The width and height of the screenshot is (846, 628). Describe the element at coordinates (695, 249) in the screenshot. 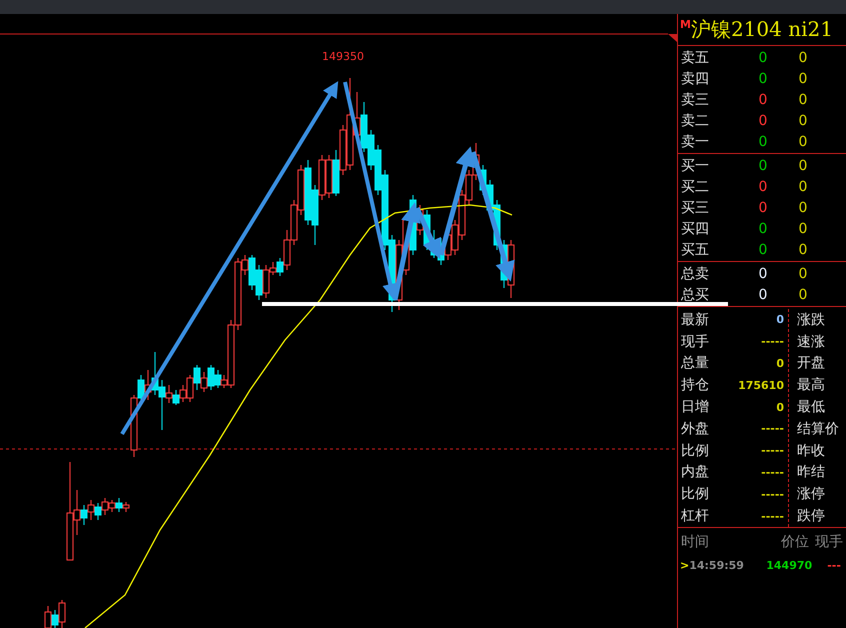

I see `order-level-label: 买五` at that location.